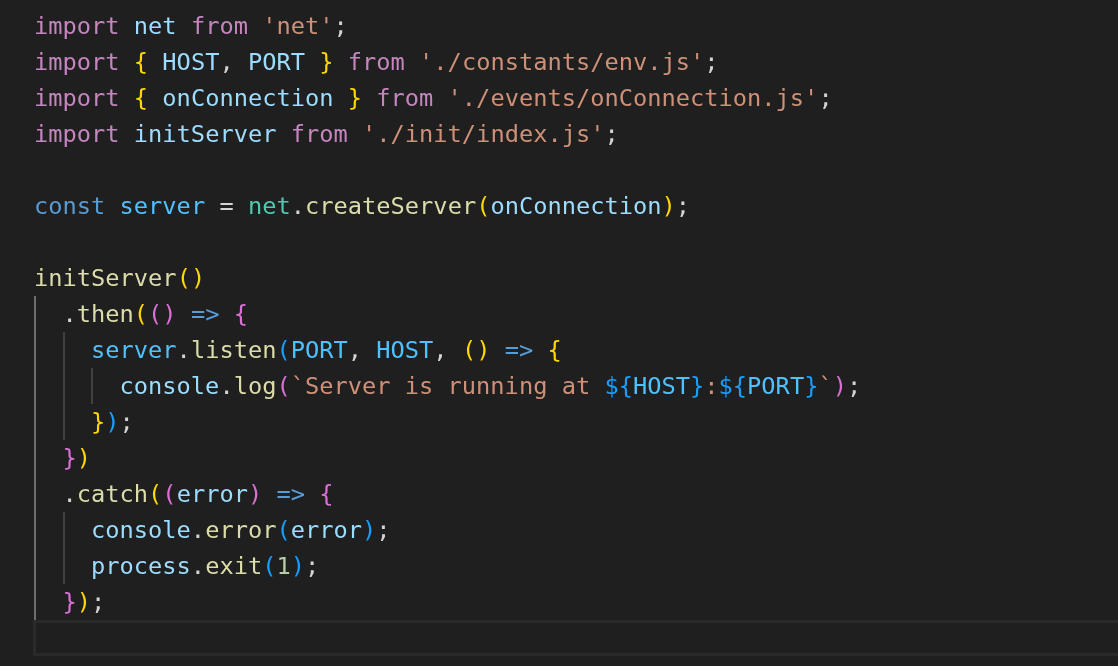 The image size is (1118, 666). What do you see at coordinates (377, 62) in the screenshot?
I see `code-line: import { HOST, PORT } from './constants/env.js';` at bounding box center [377, 62].